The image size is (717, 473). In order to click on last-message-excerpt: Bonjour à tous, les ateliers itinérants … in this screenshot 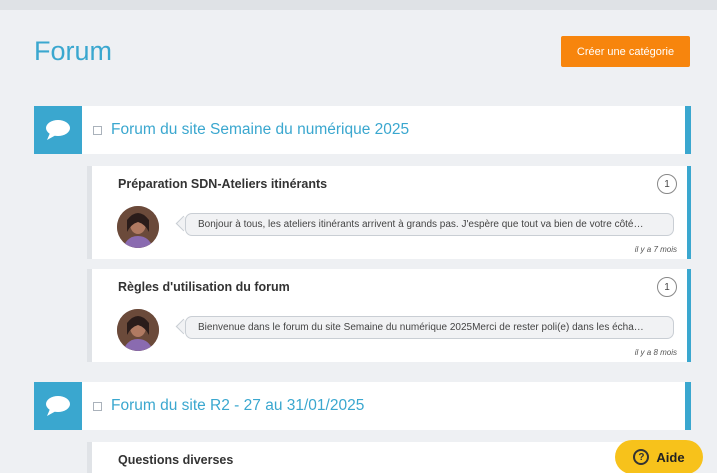, I will do `click(429, 224)`.